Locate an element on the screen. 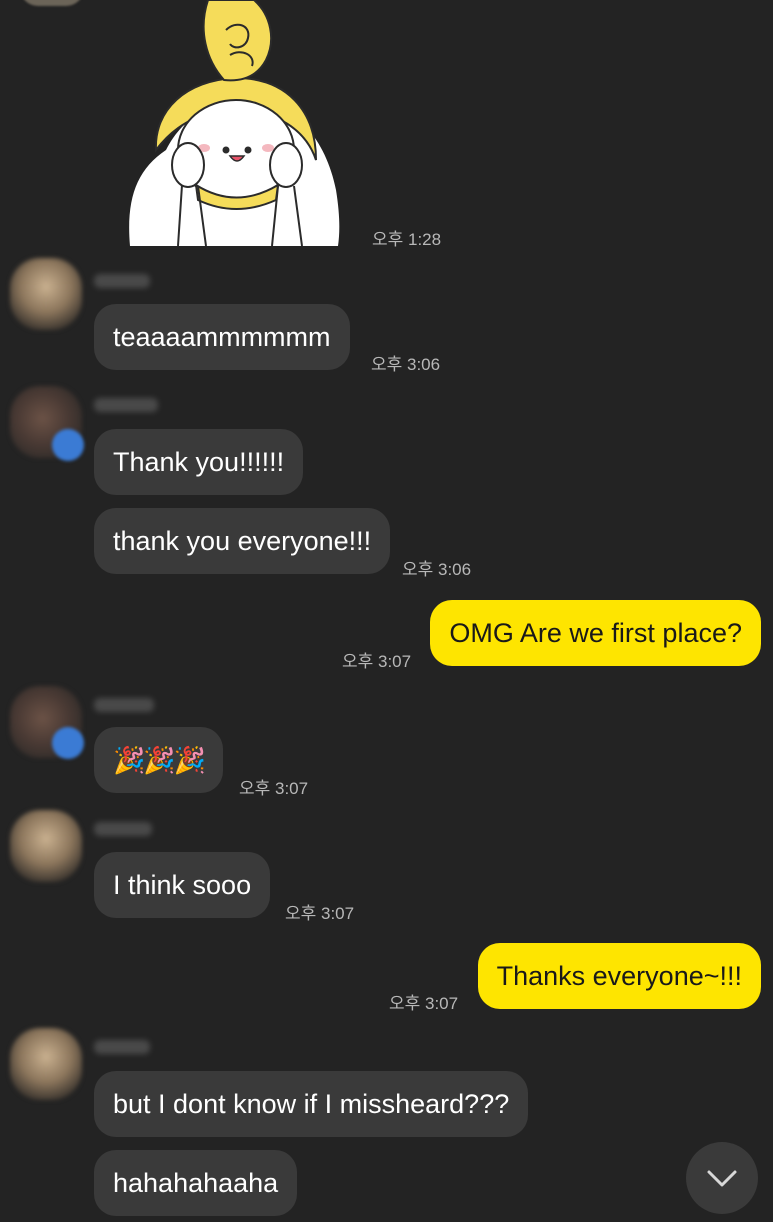  message-bubble: teaaaammmmmm is located at coordinates (222, 337).